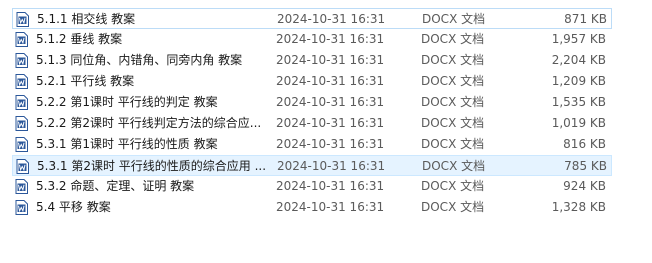 The width and height of the screenshot is (652, 263). What do you see at coordinates (585, 166) in the screenshot?
I see `file-size: 785 KB` at bounding box center [585, 166].